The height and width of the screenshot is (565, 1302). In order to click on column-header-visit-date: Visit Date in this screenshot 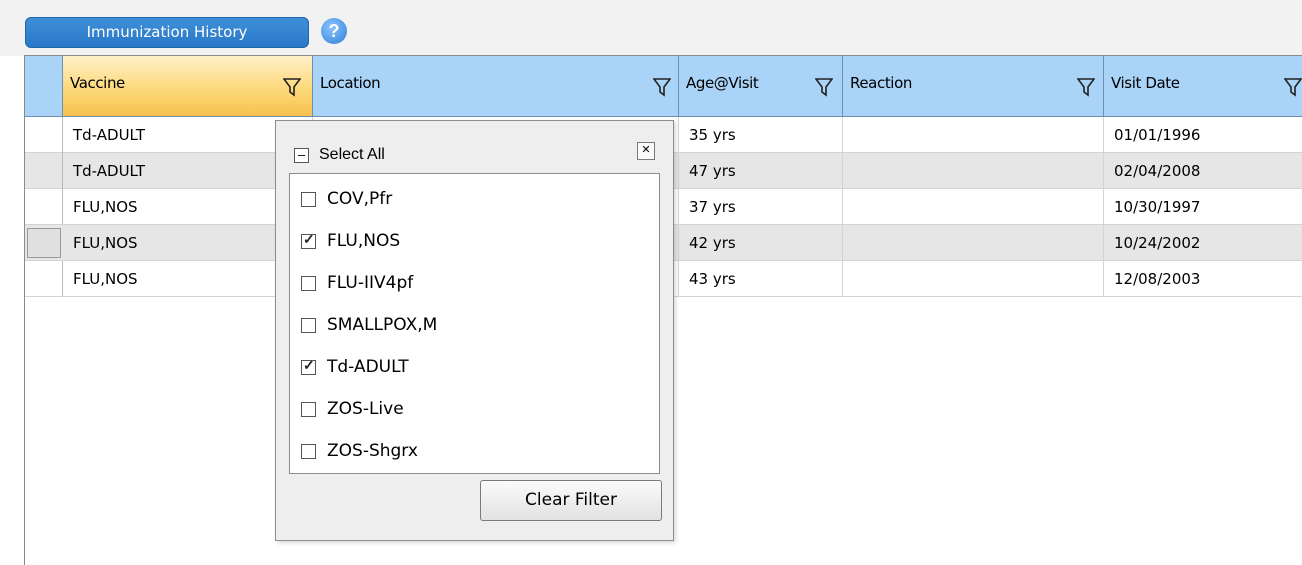, I will do `click(1203, 86)`.